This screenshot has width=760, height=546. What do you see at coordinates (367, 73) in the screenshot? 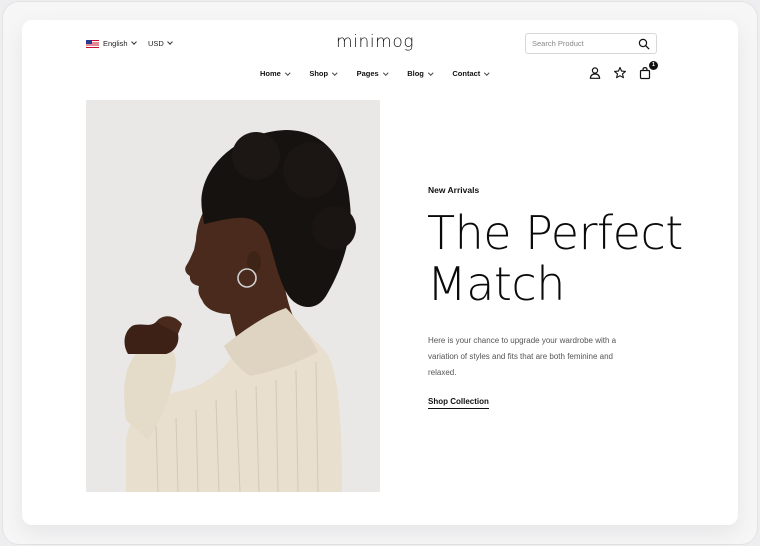
I see `nav-item-label: Pages` at bounding box center [367, 73].